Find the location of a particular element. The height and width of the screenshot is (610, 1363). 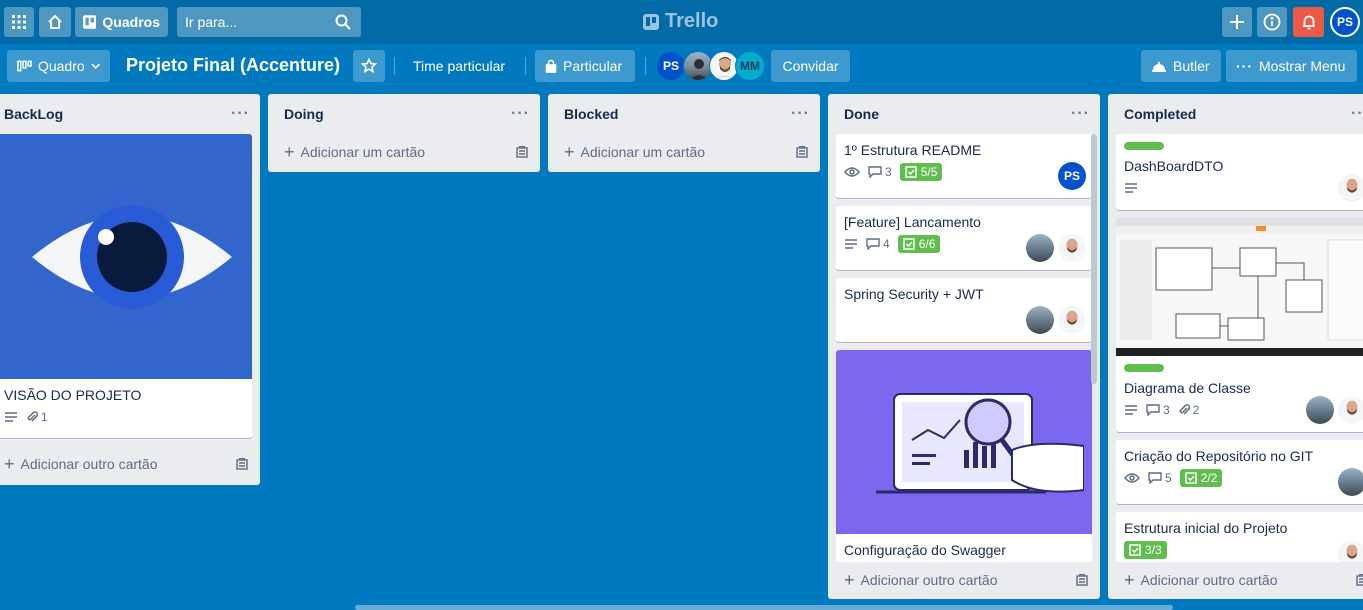

plus-icon: + is located at coordinates (569, 152).